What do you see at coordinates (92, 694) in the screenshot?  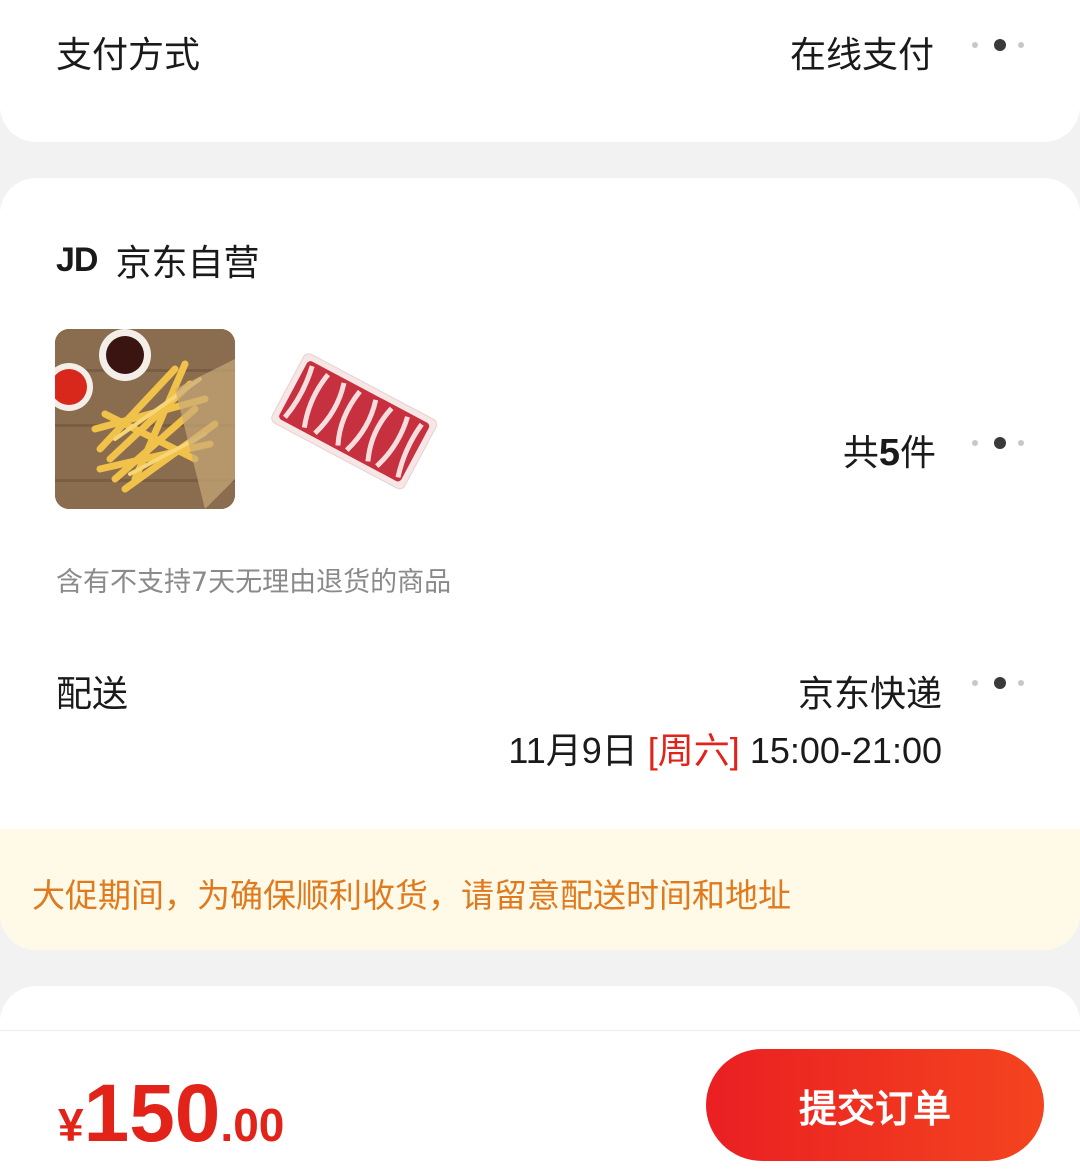 I see `delivery-label: 配送` at bounding box center [92, 694].